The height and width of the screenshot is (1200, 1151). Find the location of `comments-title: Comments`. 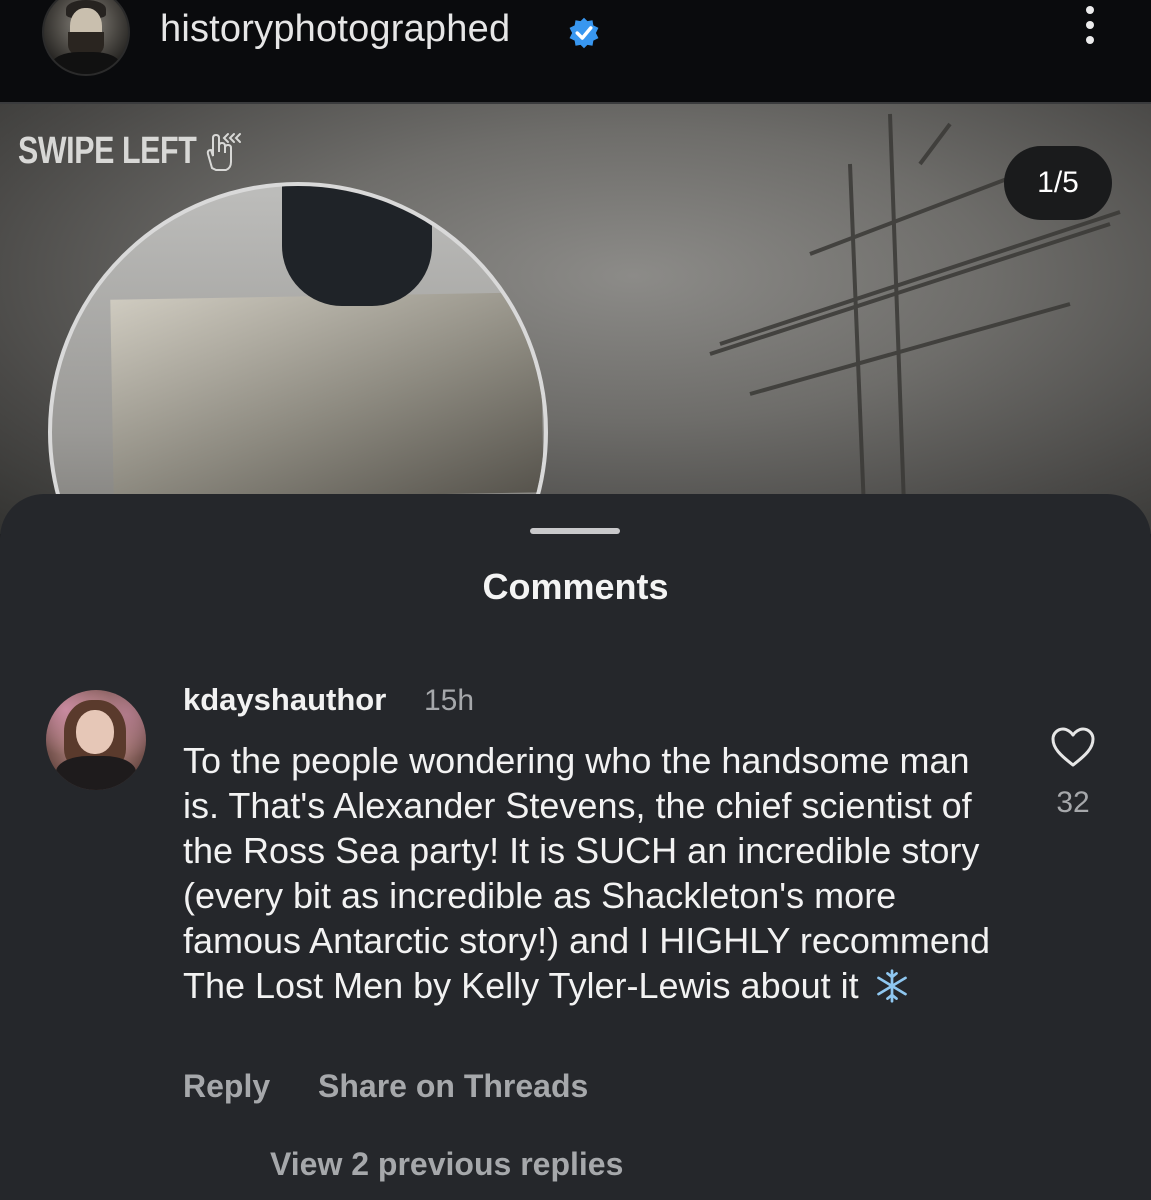

comments-title: Comments is located at coordinates (575, 586).